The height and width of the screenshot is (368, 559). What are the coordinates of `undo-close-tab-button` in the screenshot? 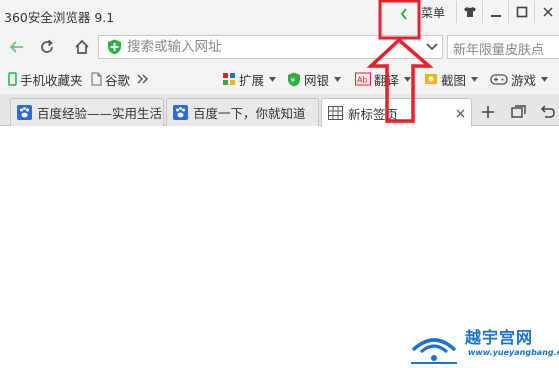 It's located at (547, 112).